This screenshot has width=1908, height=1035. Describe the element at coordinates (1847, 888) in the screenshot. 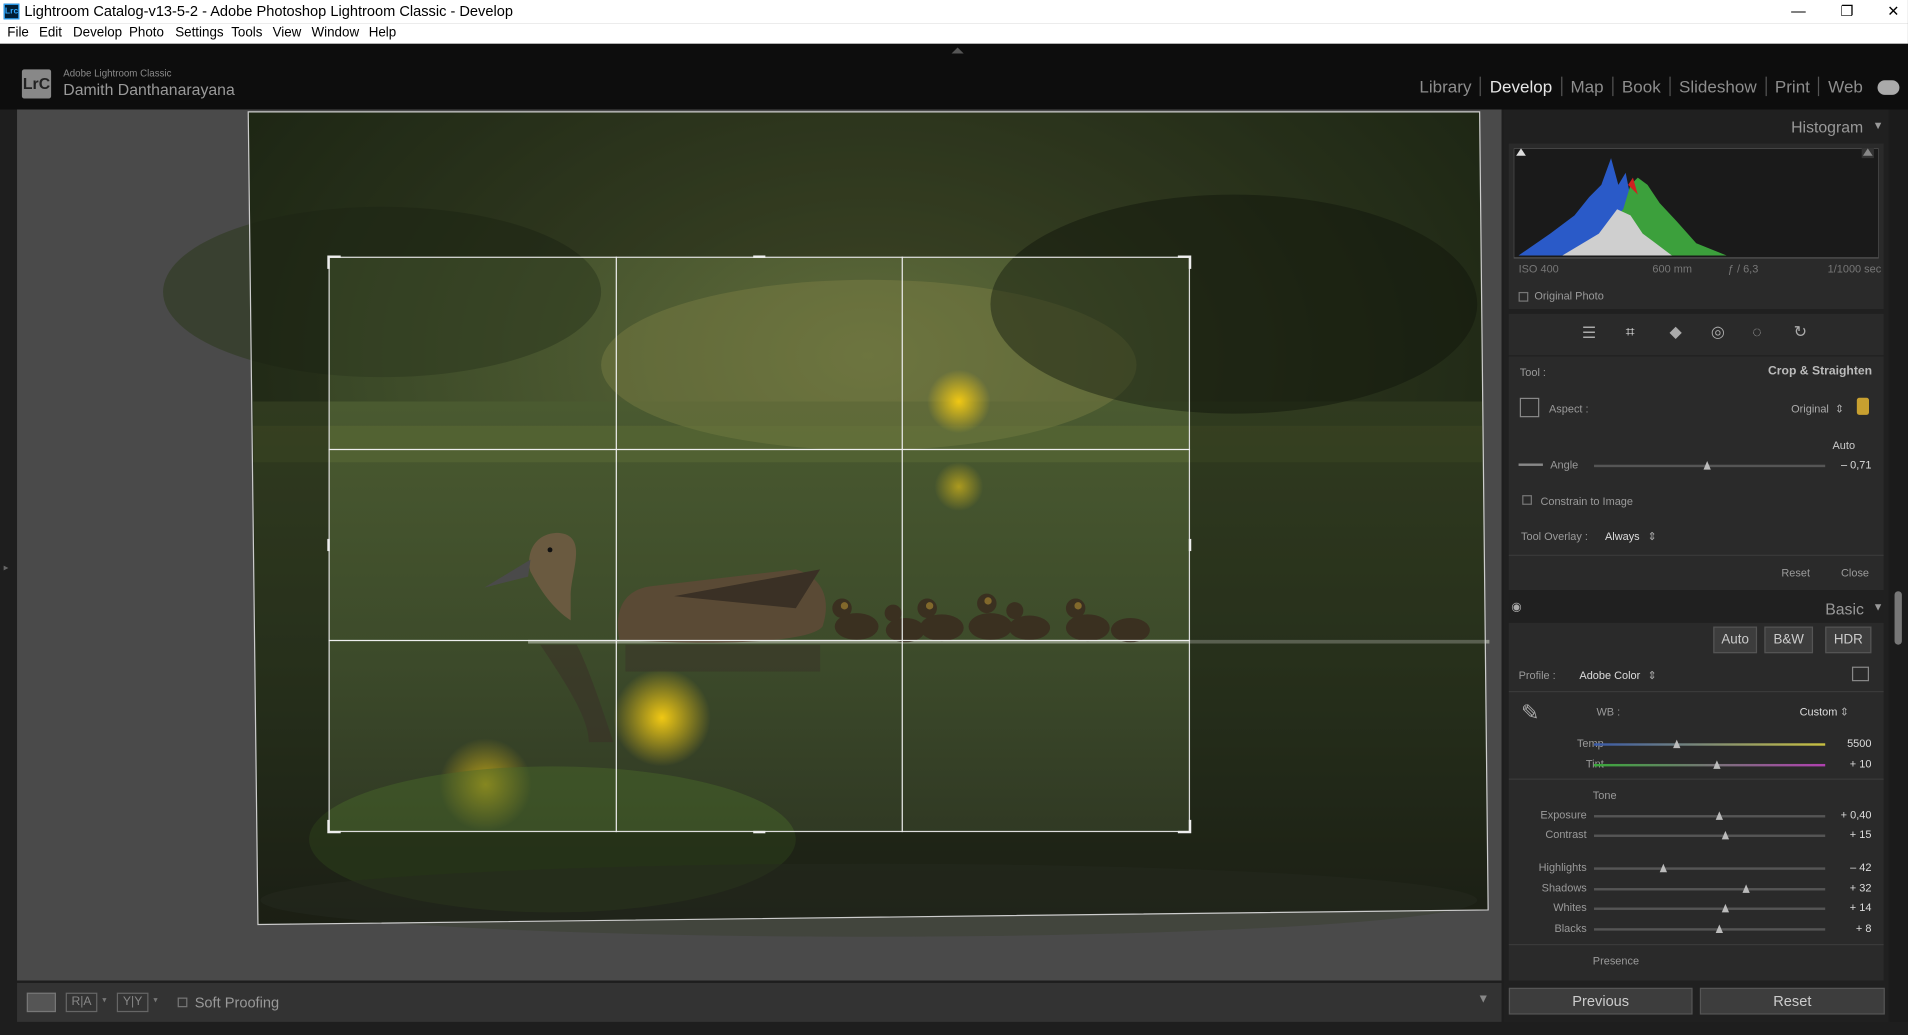

I see `shadows-value: + 32` at that location.